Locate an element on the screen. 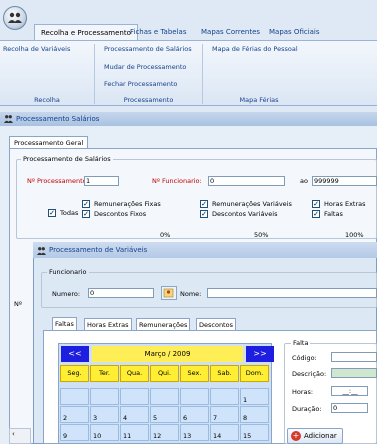 The height and width of the screenshot is (444, 377). calendar-day: 12 is located at coordinates (164, 432).